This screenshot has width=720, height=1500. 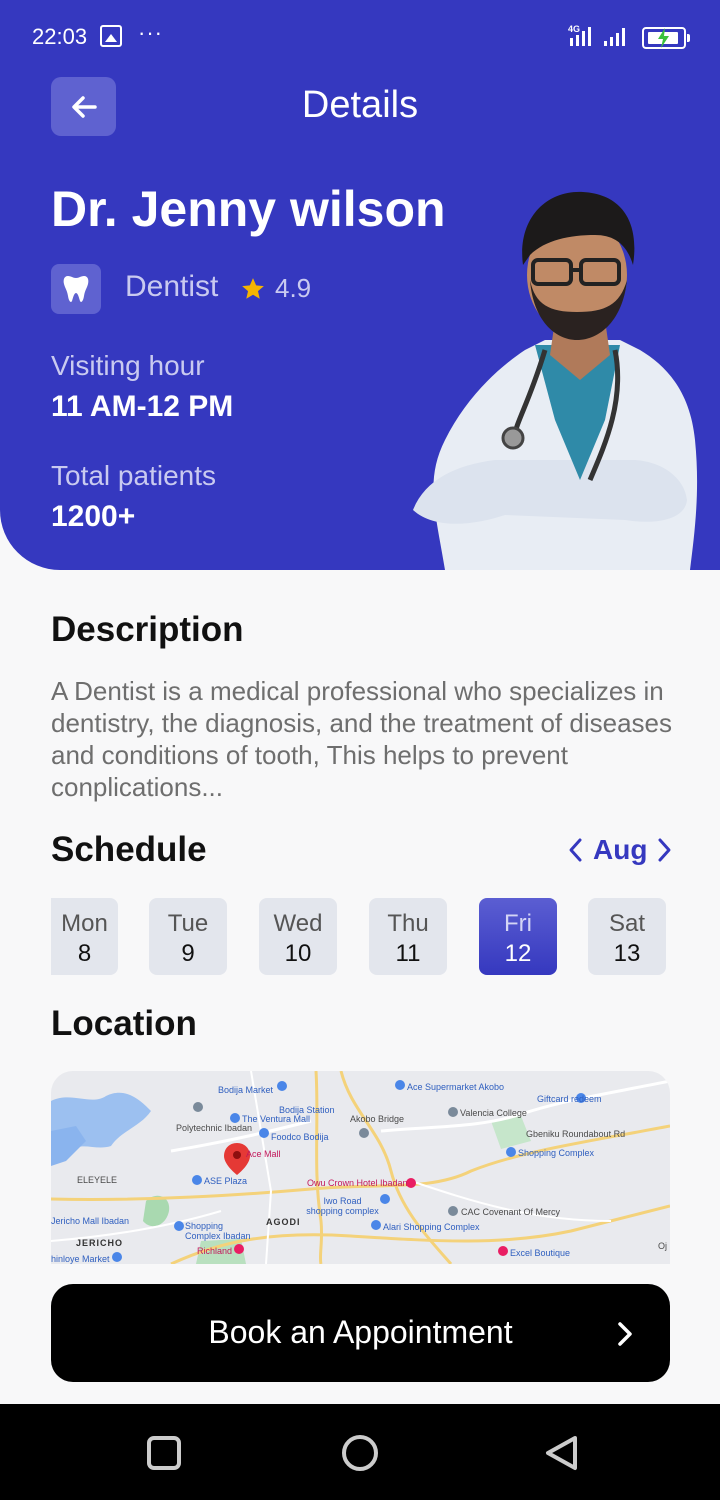 I want to click on system-navigation-bar, so click(x=360, y=1452).